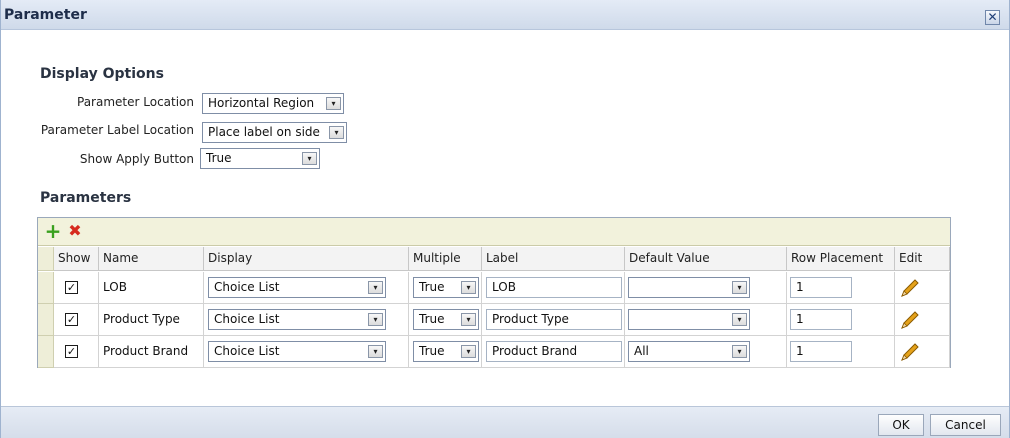  I want to click on close-icon: ✕, so click(992, 17).